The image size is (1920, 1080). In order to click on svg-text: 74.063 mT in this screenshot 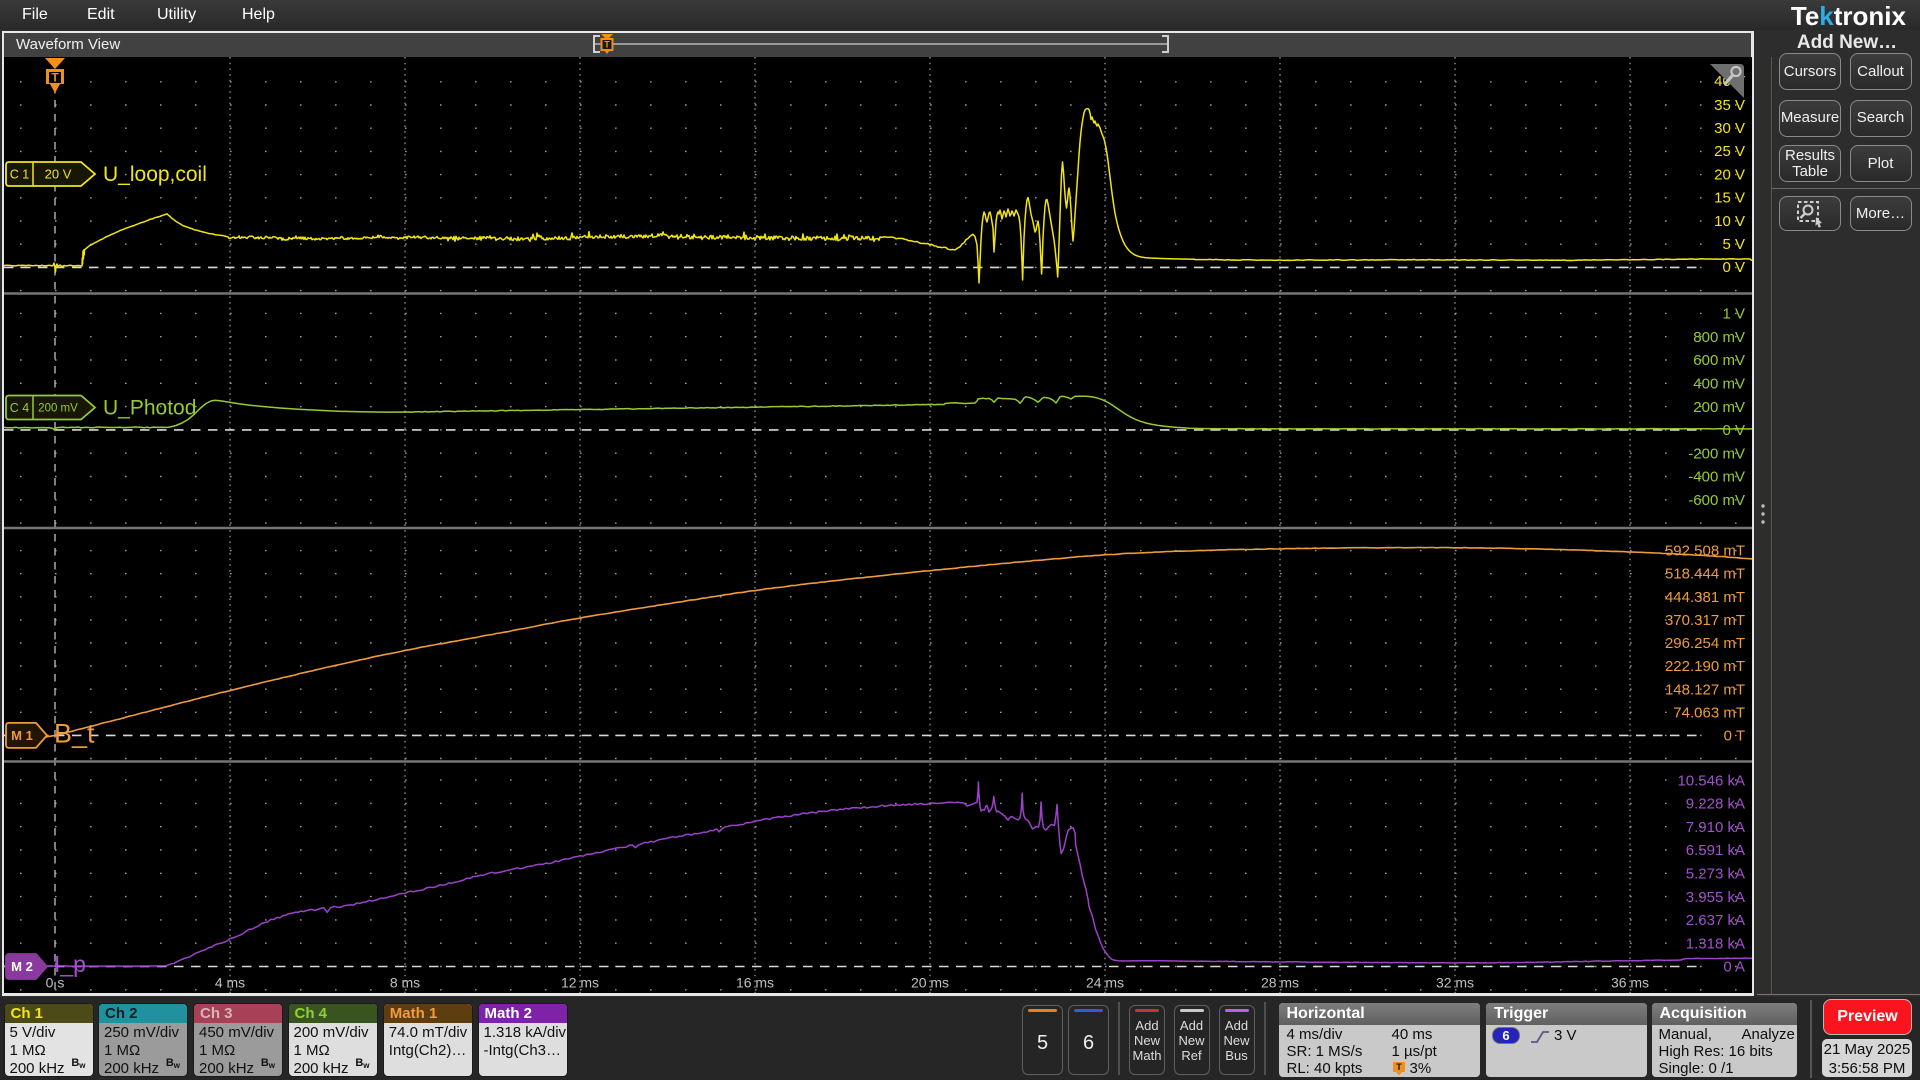, I will do `click(1709, 712)`.